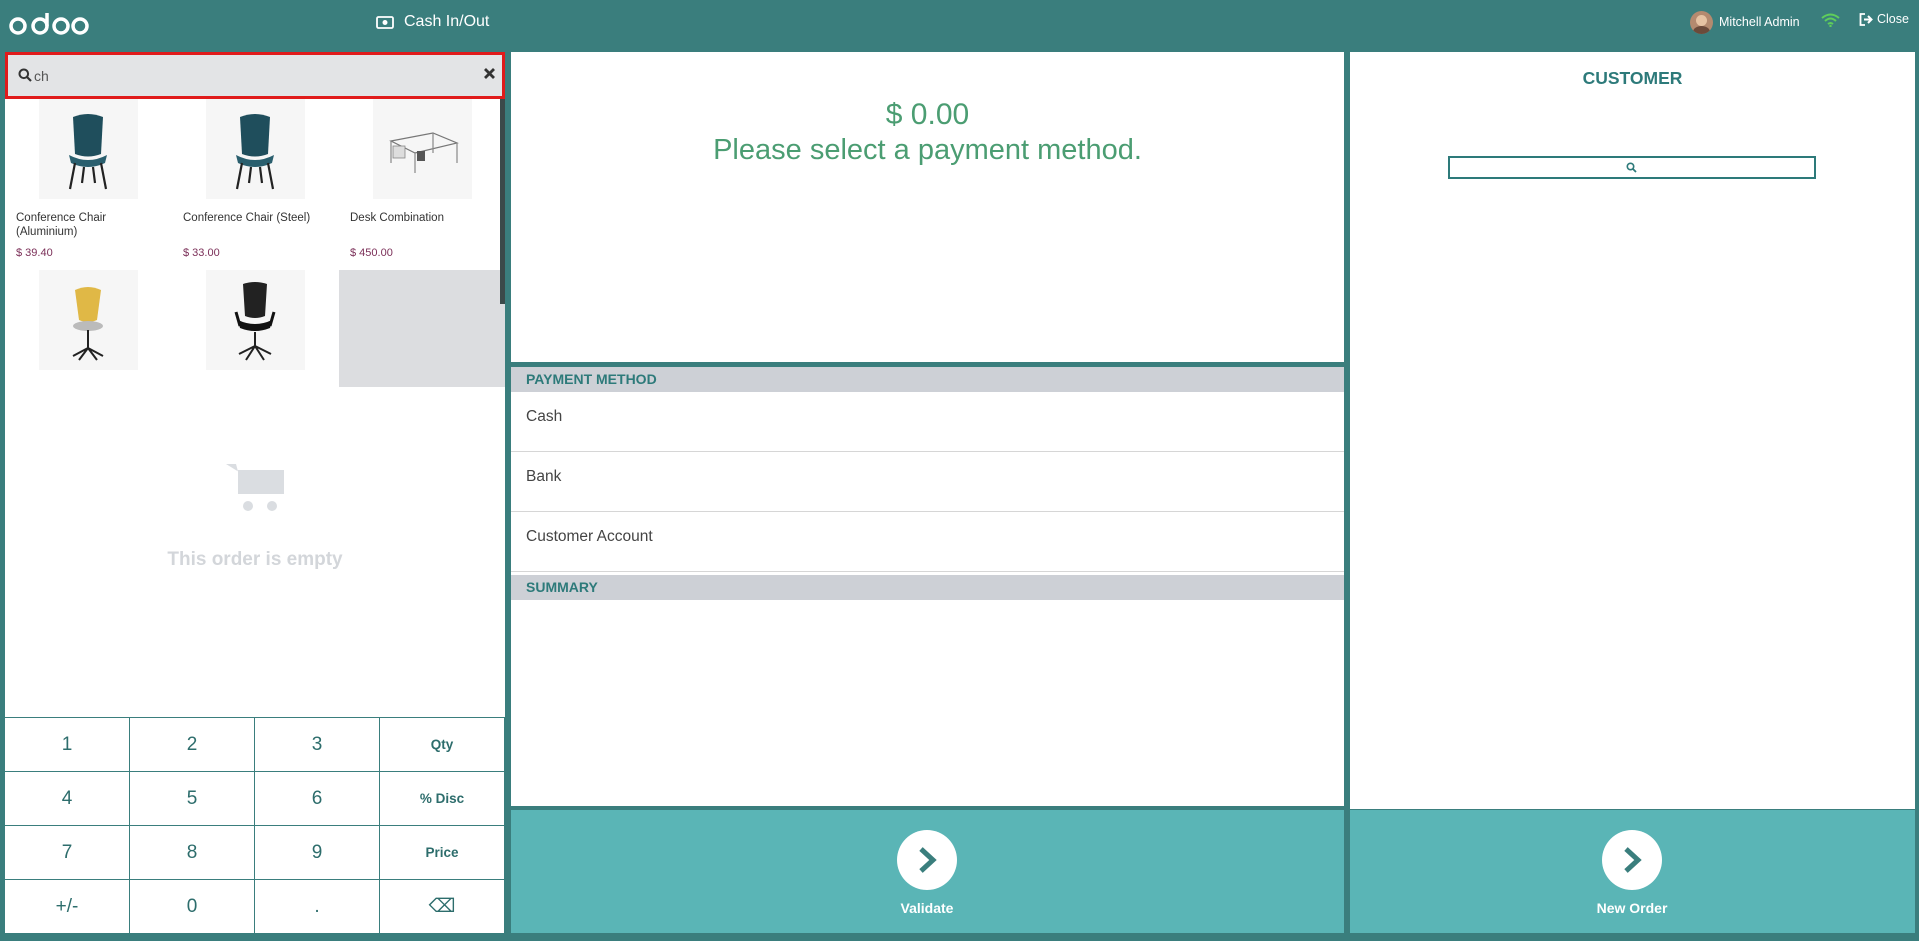  What do you see at coordinates (317, 907) in the screenshot?
I see `decimal-button: .` at bounding box center [317, 907].